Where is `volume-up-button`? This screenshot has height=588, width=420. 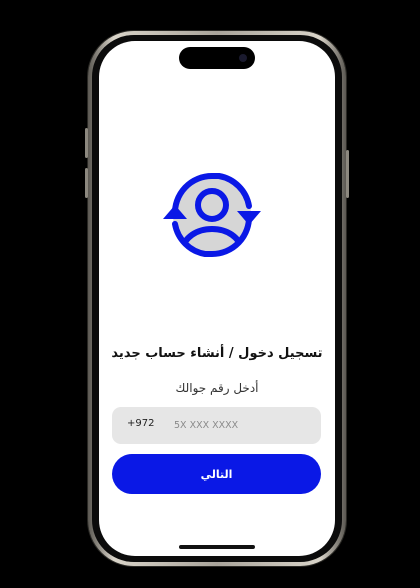
volume-up-button is located at coordinates (86, 143).